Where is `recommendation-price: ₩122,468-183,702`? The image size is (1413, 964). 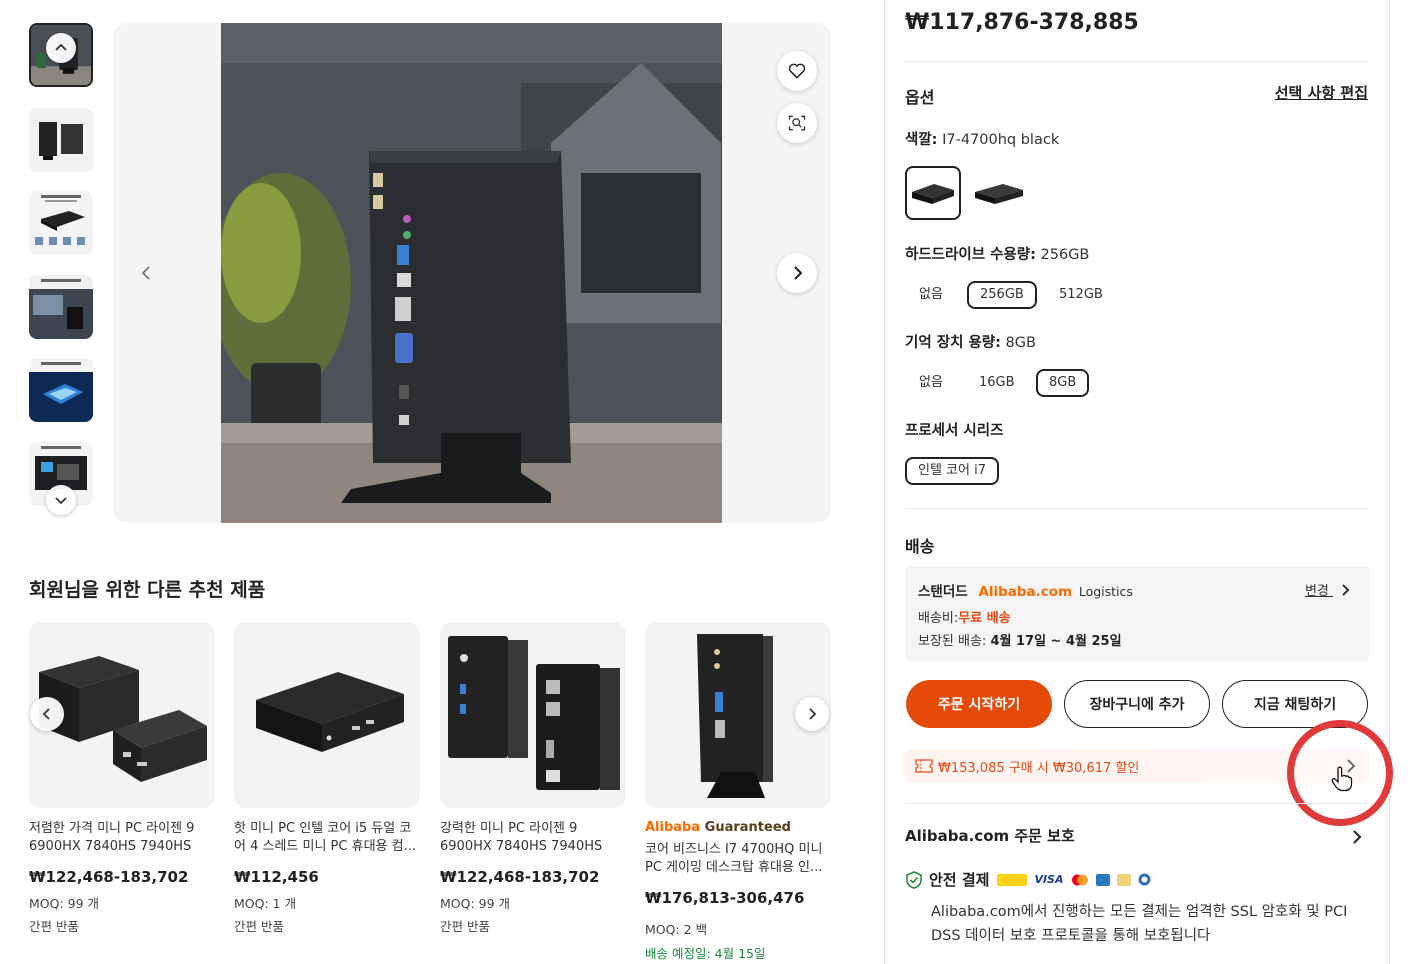
recommendation-price: ₩122,468-183,702 is located at coordinates (109, 877).